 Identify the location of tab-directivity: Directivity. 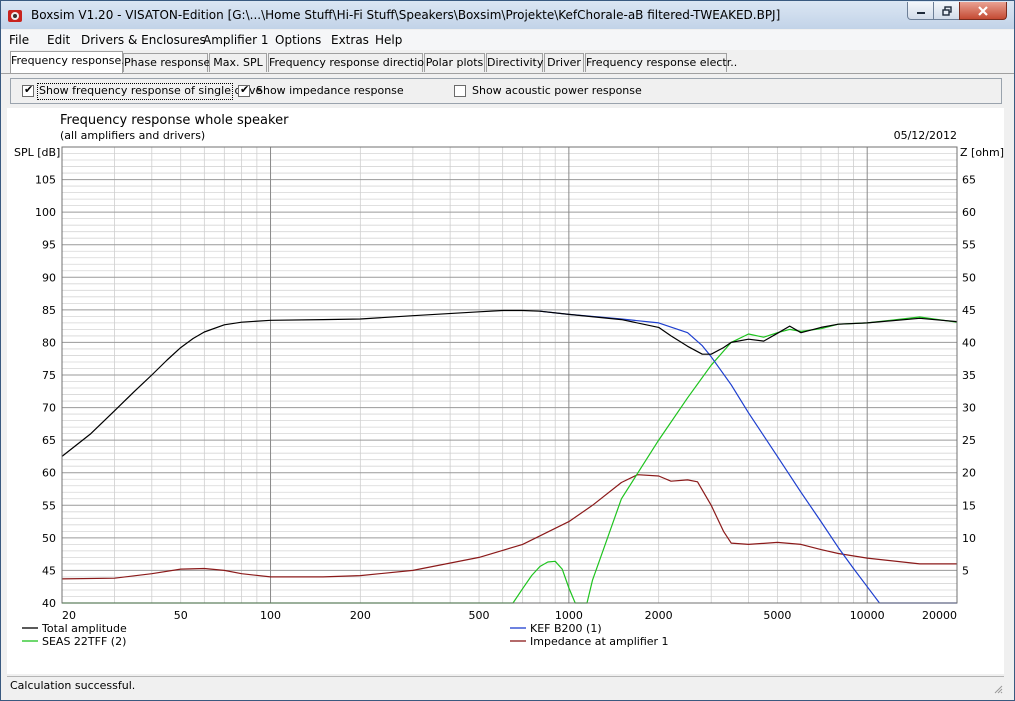
(514, 62).